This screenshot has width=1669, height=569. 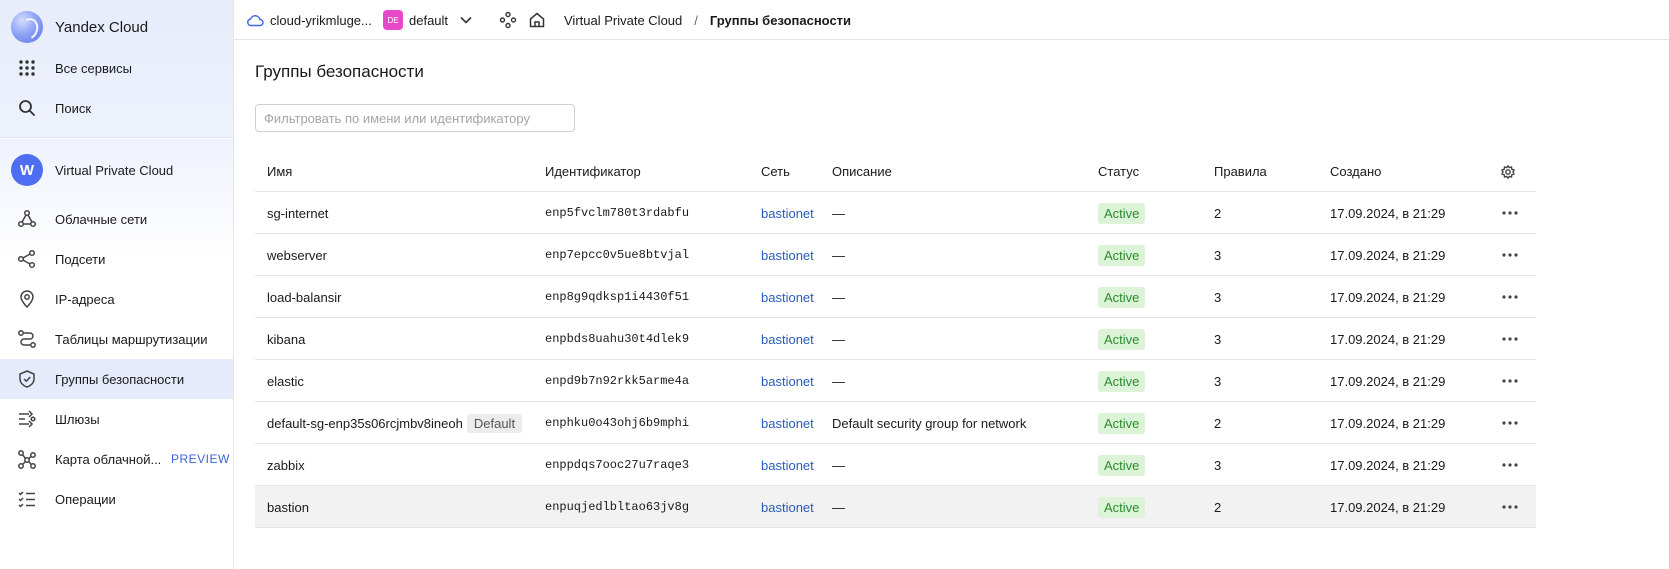 I want to click on preview-badge: PREVIEW, so click(x=200, y=459).